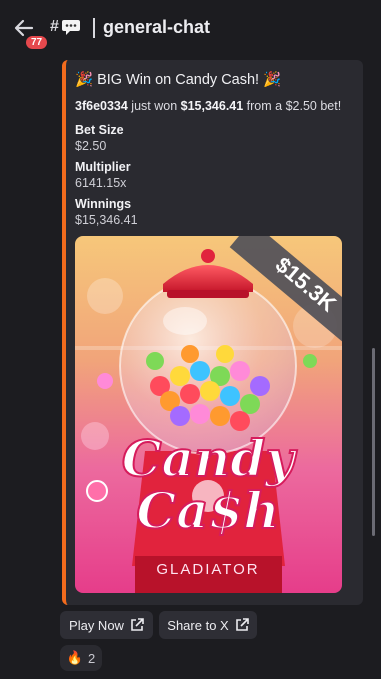 This screenshot has height=679, width=381. Describe the element at coordinates (54, 26) in the screenshot. I see `hashtag-icon: #` at that location.